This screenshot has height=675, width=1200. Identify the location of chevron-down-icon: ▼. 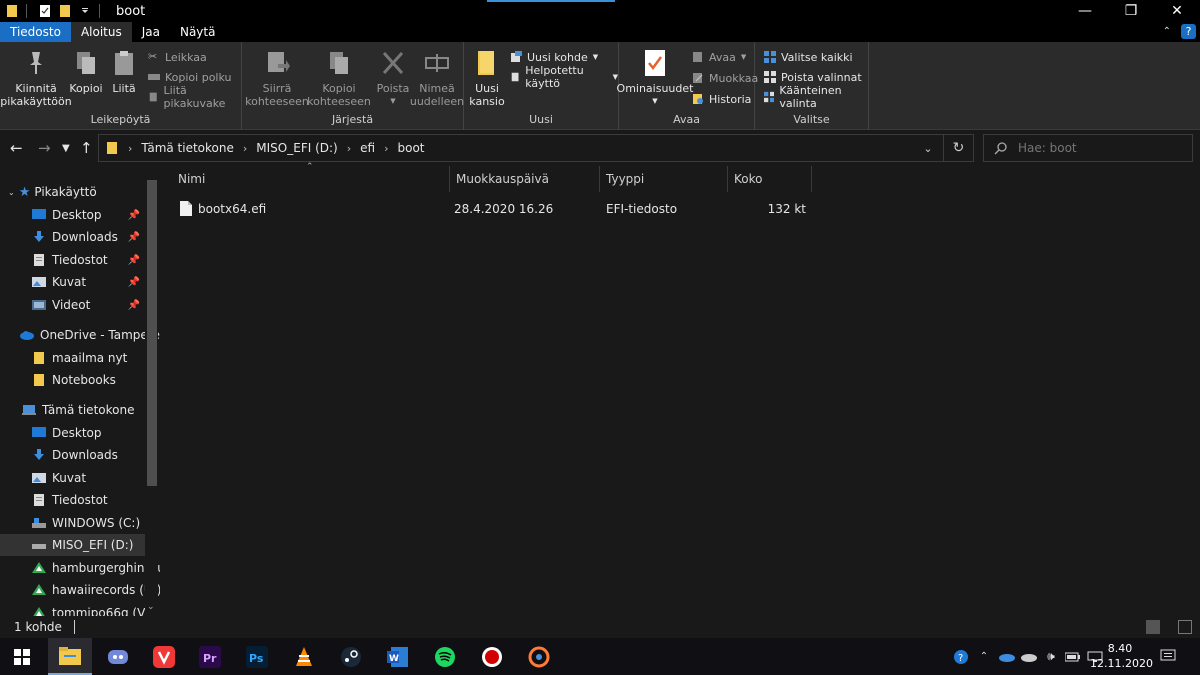
(393, 101).